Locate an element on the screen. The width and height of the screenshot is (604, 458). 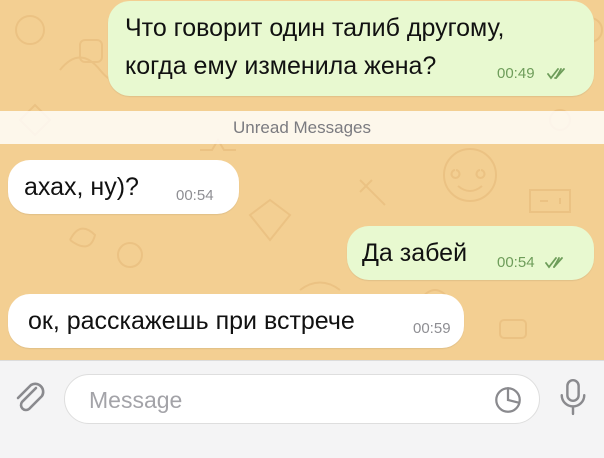
paperclip-icon is located at coordinates (30, 398).